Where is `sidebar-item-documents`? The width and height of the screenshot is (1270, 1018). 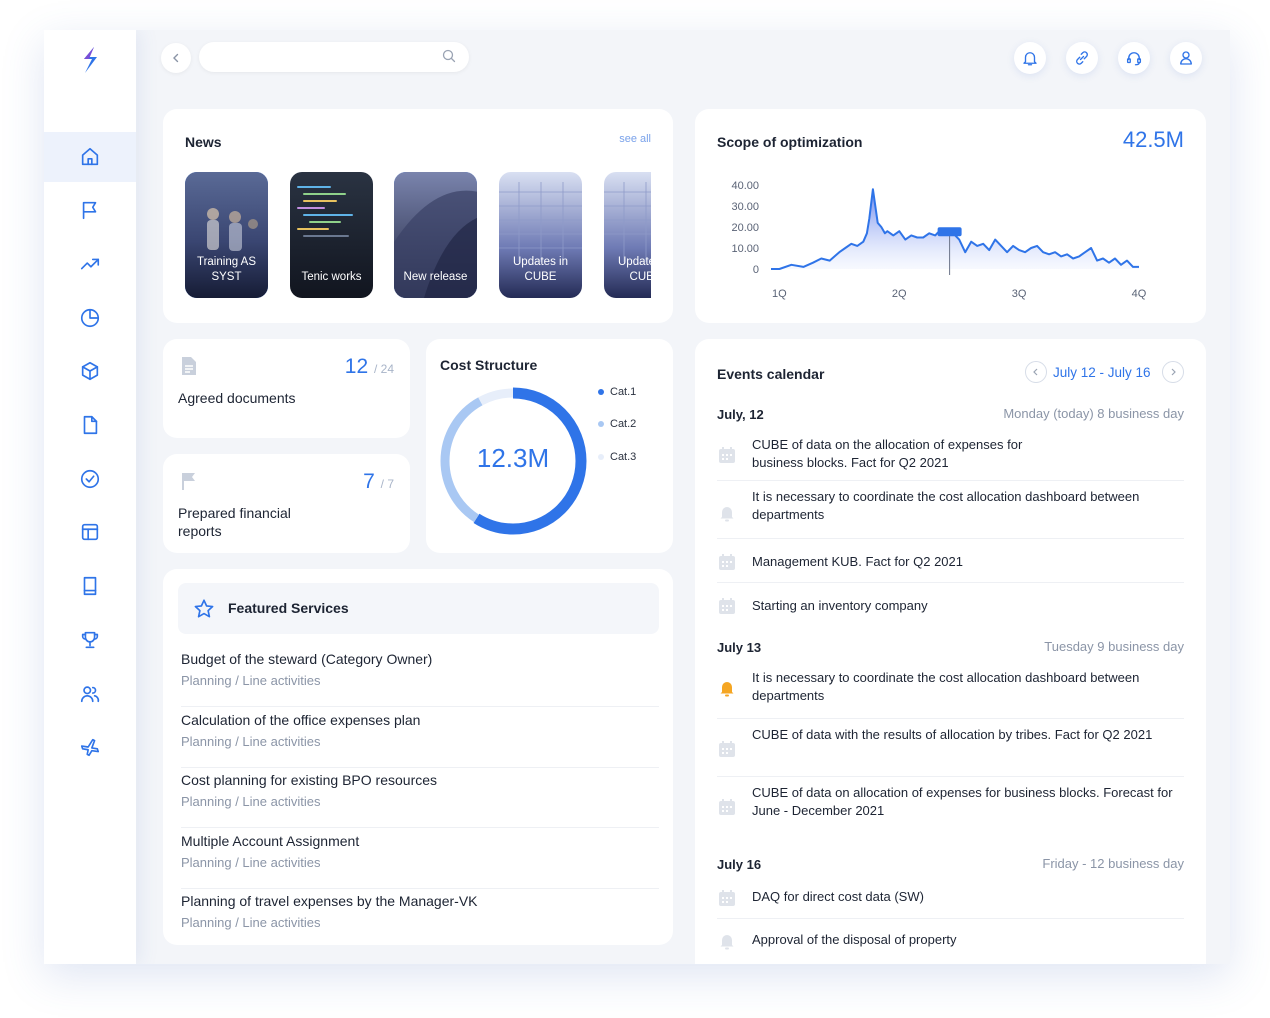 sidebar-item-documents is located at coordinates (90, 425).